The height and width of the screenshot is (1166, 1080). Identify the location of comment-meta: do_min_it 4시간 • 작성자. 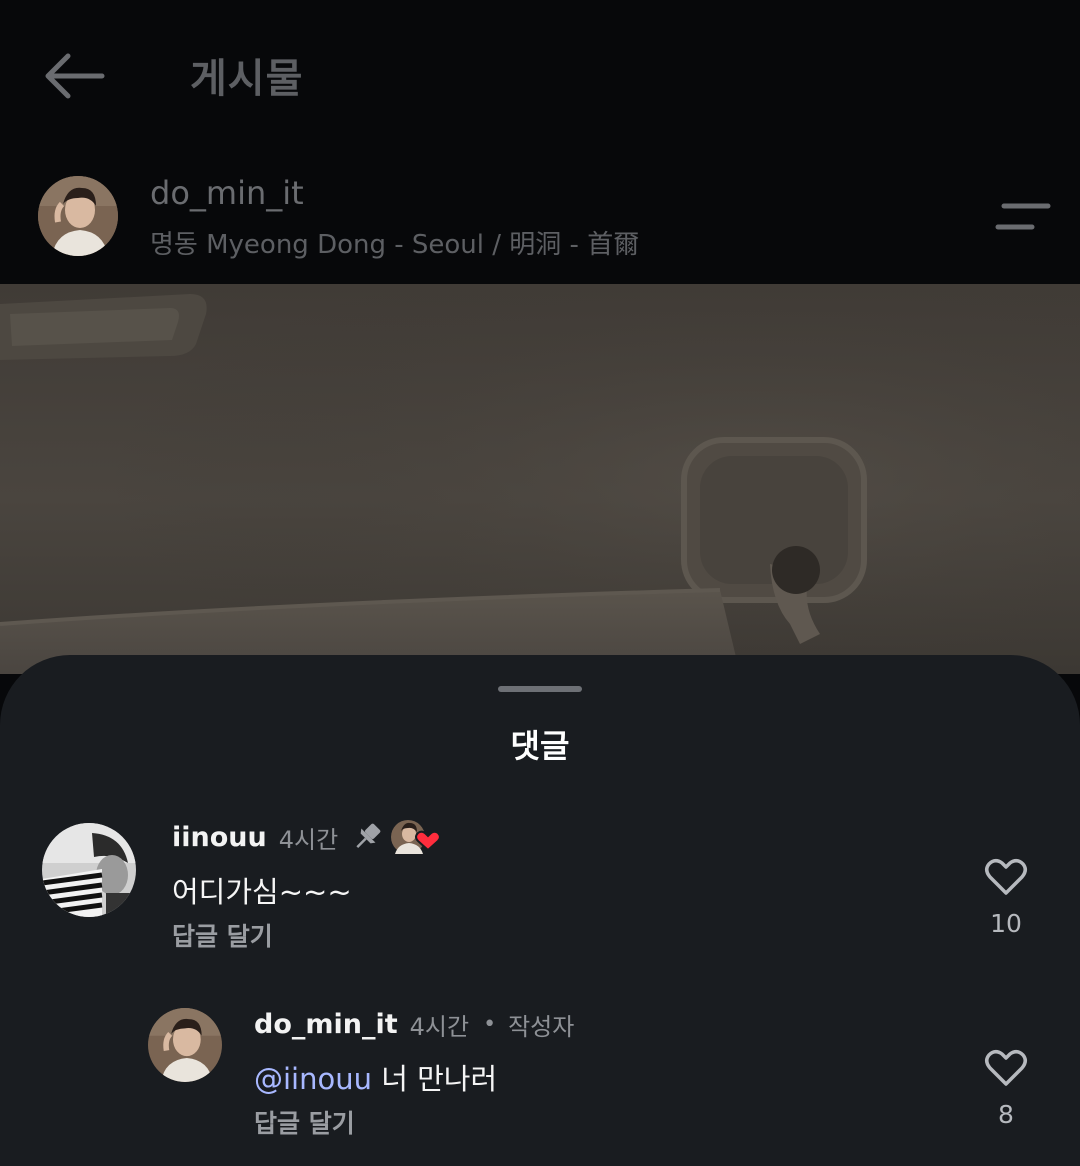
(414, 1024).